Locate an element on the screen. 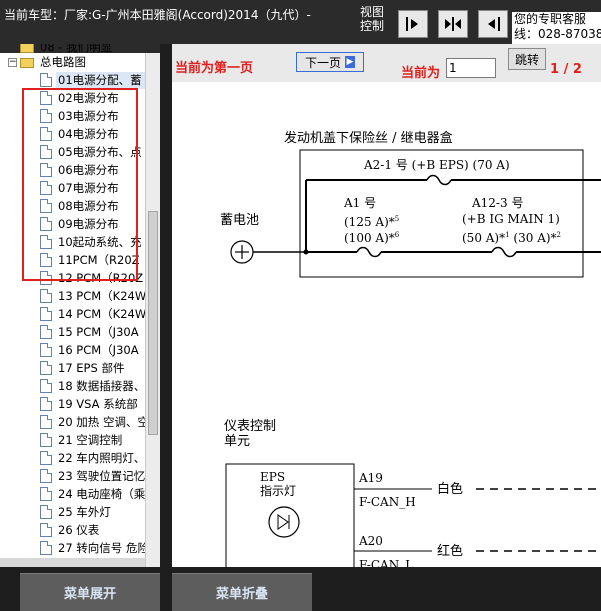  collapse-icon: − is located at coordinates (12, 62).